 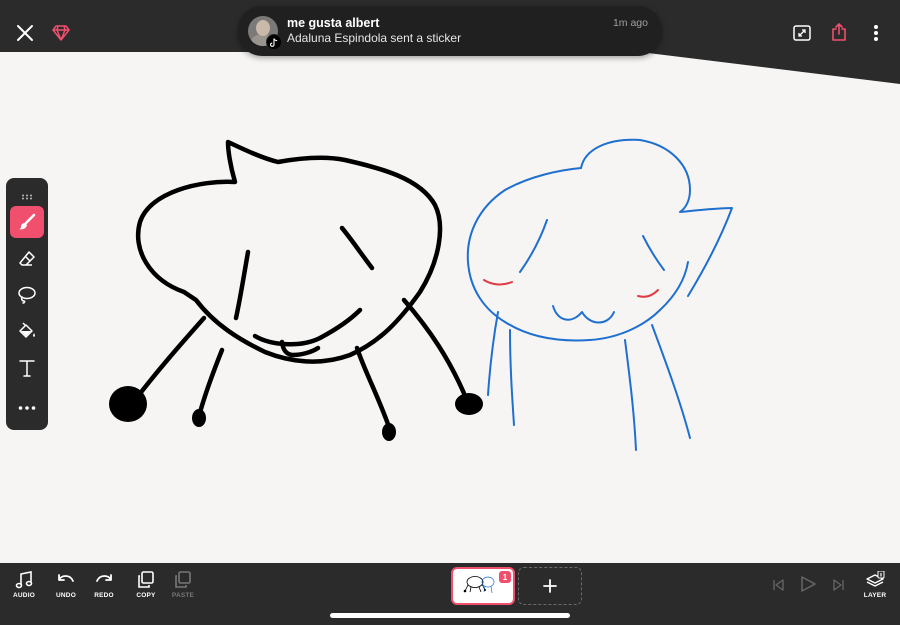 What do you see at coordinates (875, 595) in the screenshot?
I see `layer-label: LAYER` at bounding box center [875, 595].